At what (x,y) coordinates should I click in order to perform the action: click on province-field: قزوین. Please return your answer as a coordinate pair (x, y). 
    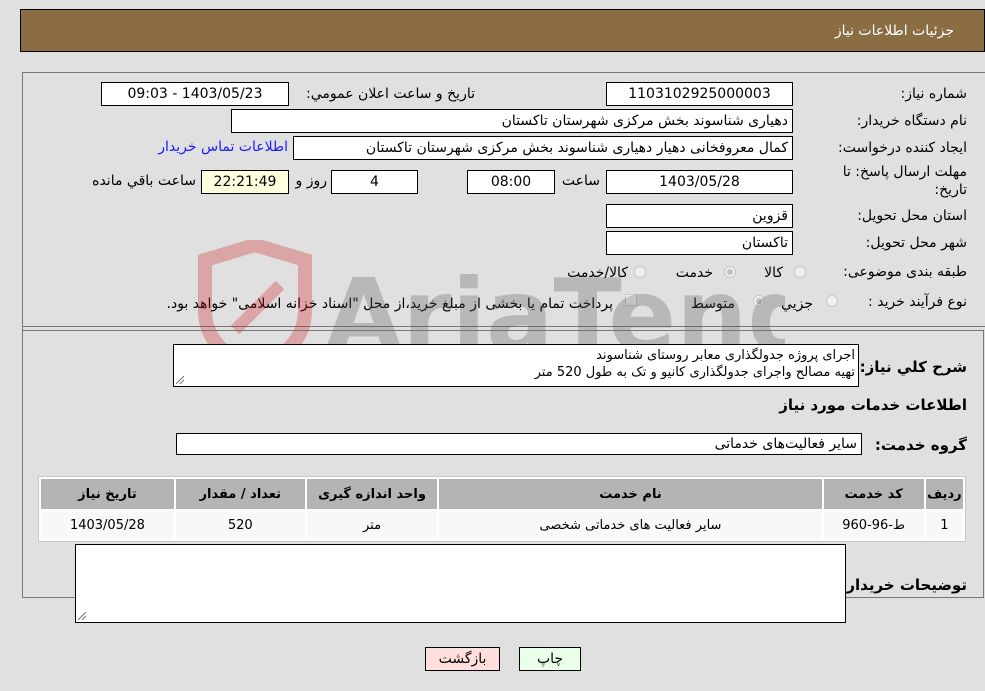
    Looking at the image, I should click on (699, 216).